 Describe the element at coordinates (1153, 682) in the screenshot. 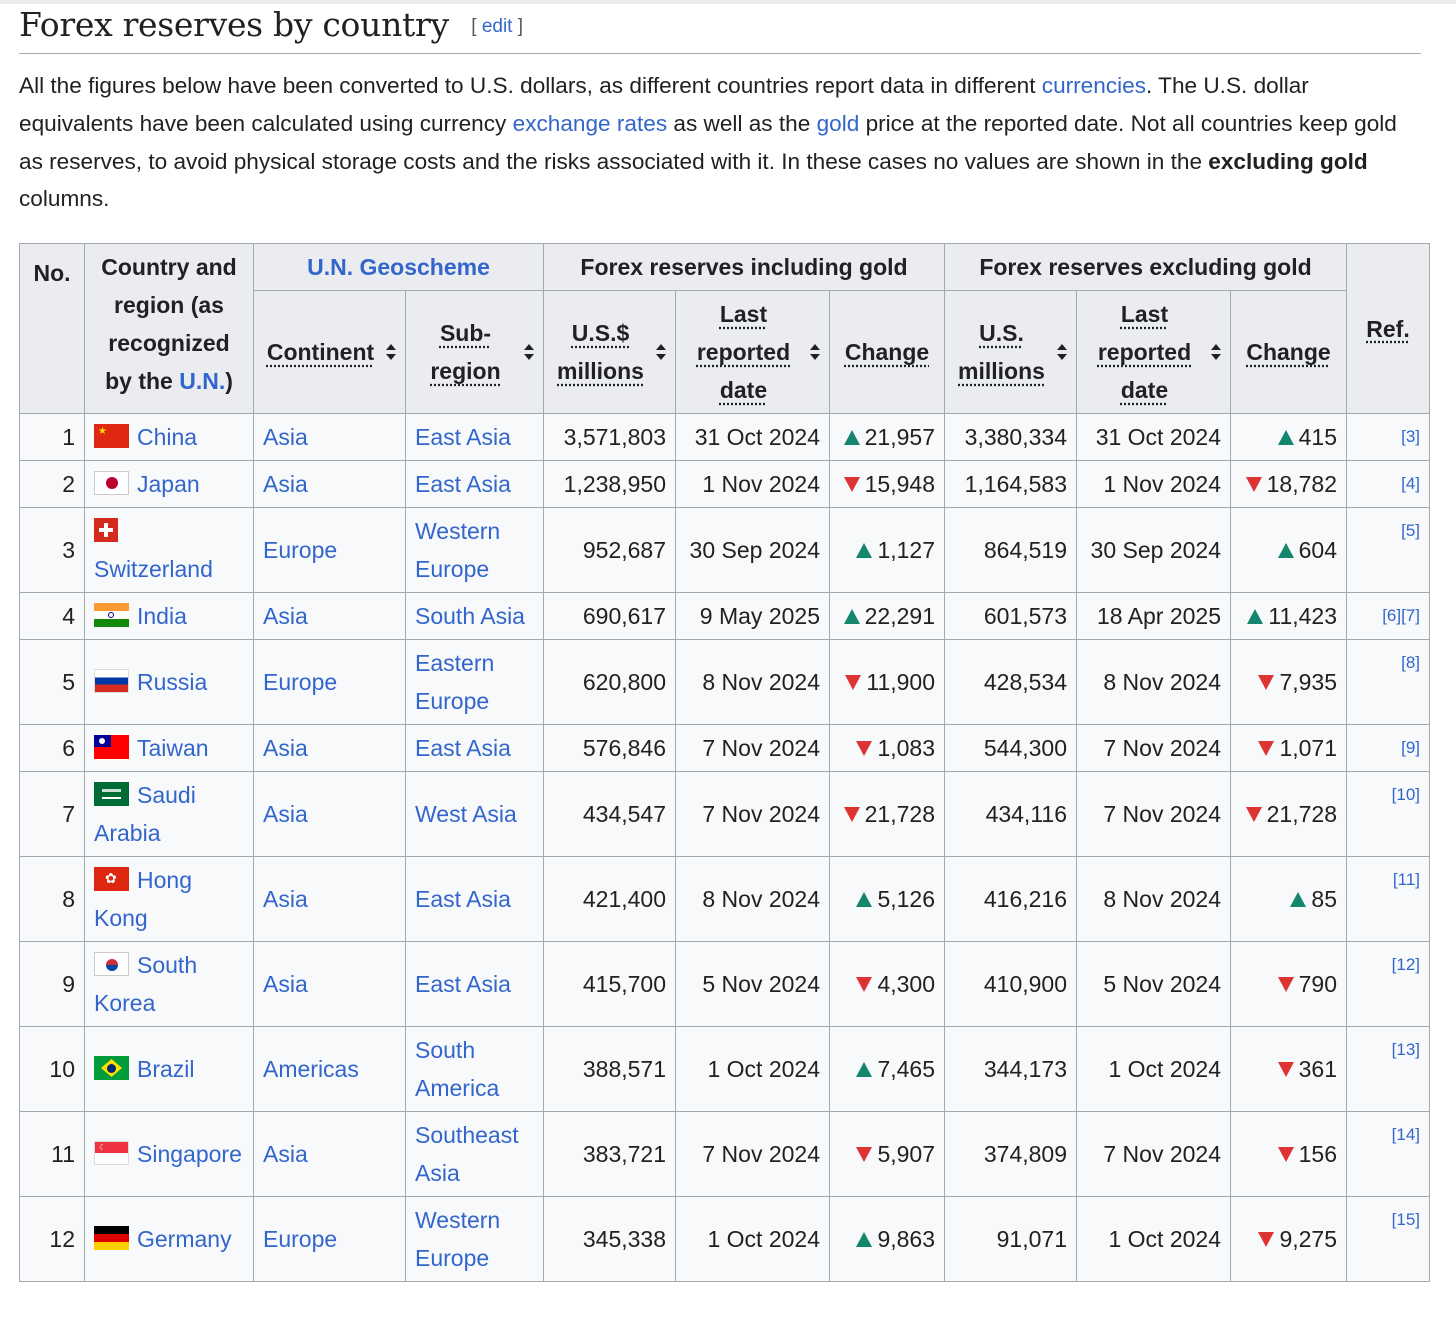

I see `date-excl-cell: 8 Nov 2024` at that location.